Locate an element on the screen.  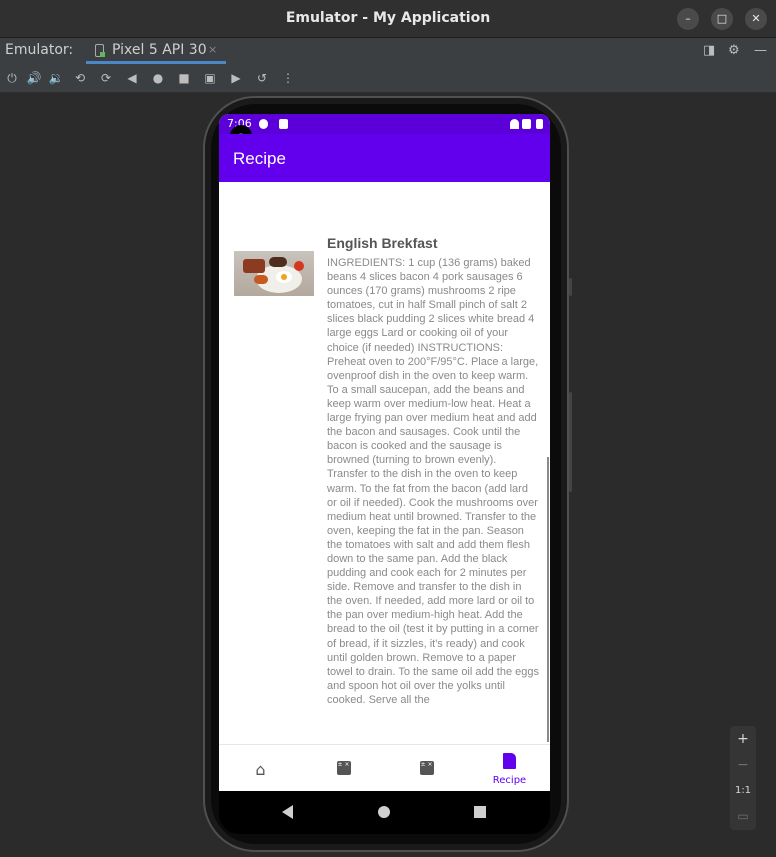
back-icon: ◀ is located at coordinates (132, 78).